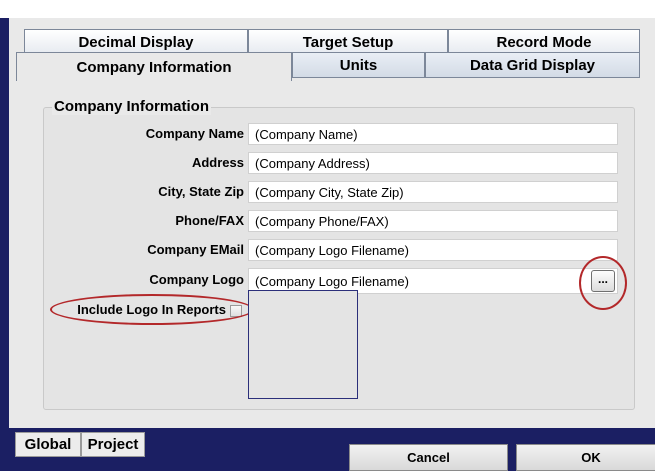 The width and height of the screenshot is (655, 471). Describe the element at coordinates (428, 457) in the screenshot. I see `cancel-button: Cancel` at that location.